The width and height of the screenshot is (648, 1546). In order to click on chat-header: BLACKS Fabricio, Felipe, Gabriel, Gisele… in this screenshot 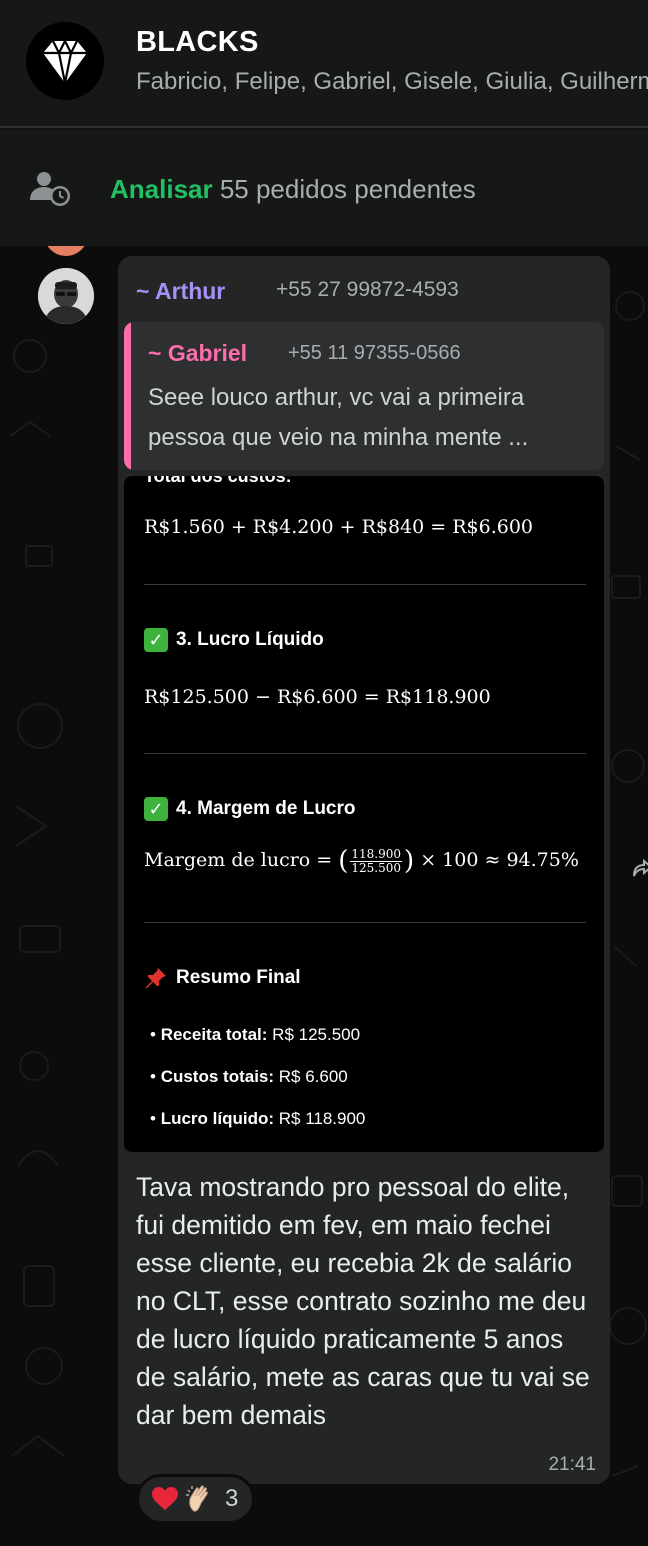, I will do `click(324, 64)`.